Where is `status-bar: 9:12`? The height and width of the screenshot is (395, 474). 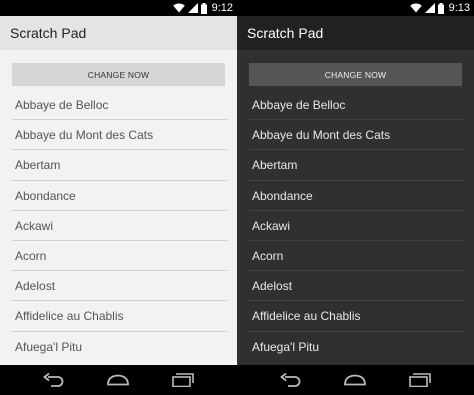 status-bar: 9:12 is located at coordinates (118, 8).